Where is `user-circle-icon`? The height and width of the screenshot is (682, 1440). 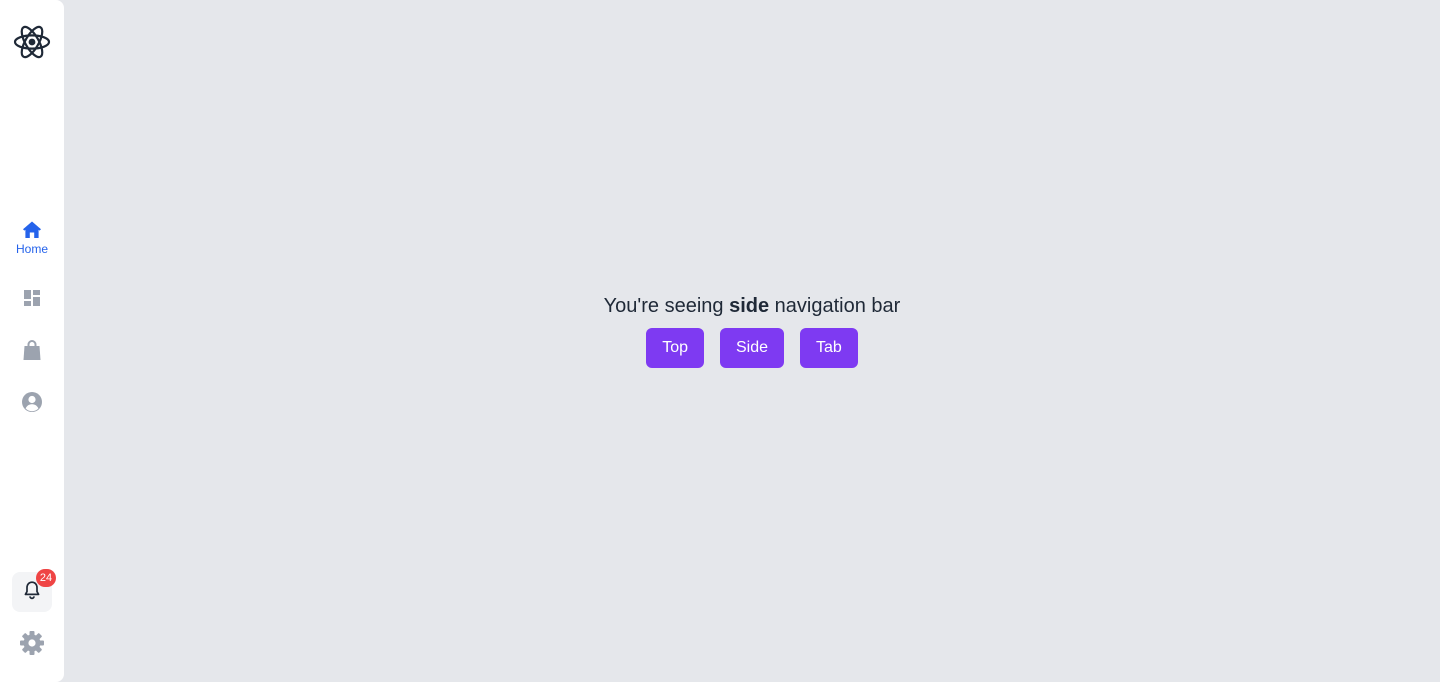 user-circle-icon is located at coordinates (32, 402).